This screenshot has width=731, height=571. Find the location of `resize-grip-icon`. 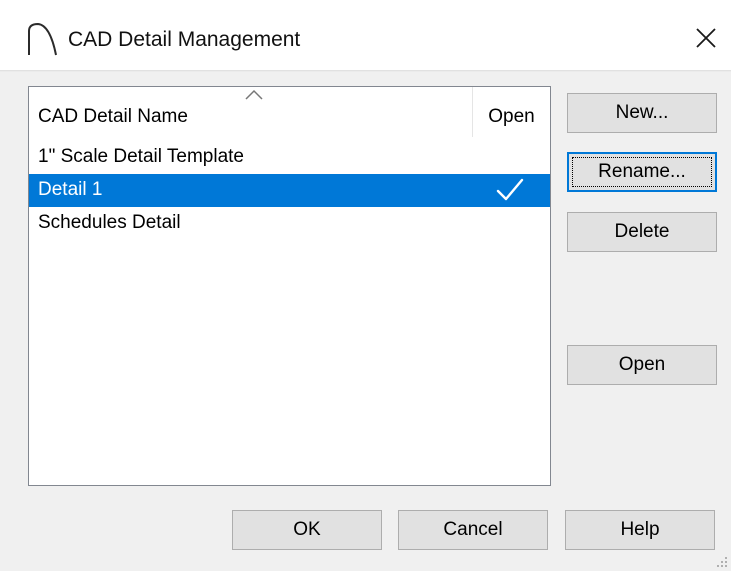

resize-grip-icon is located at coordinates (722, 562).